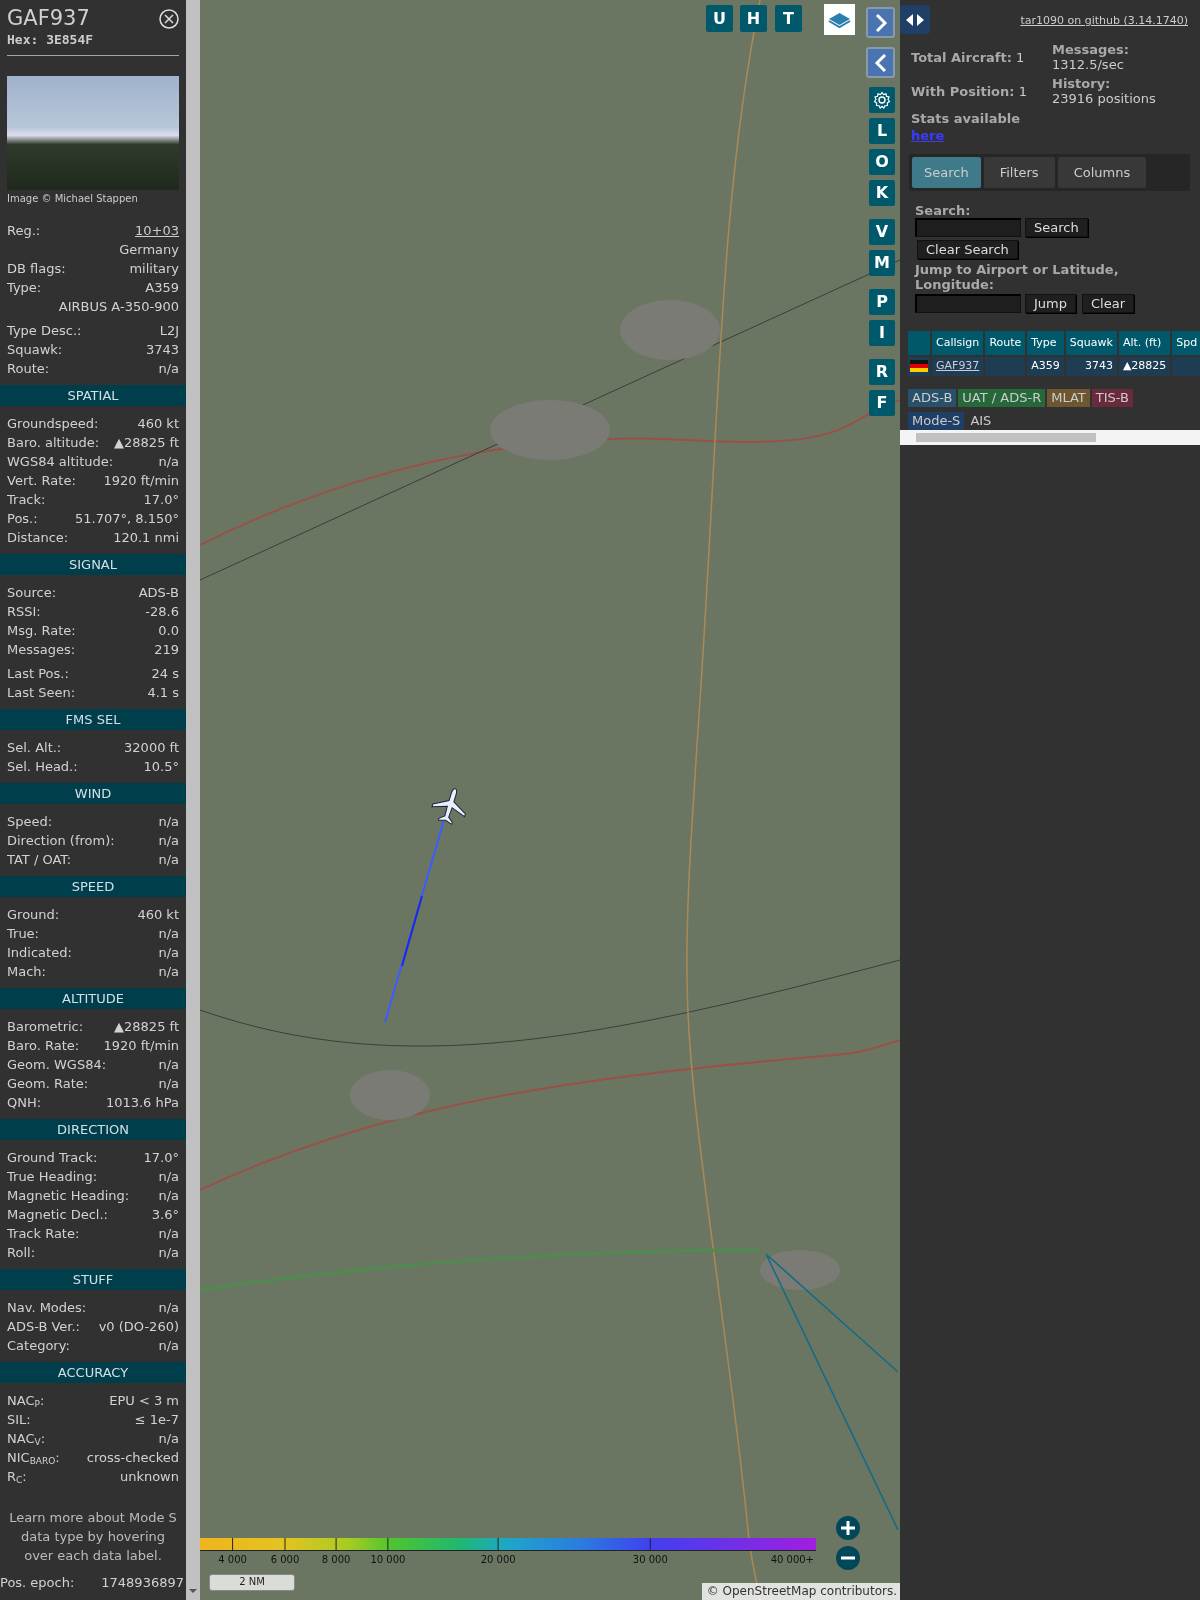 The height and width of the screenshot is (1600, 1200). I want to click on field-label: Last Seen:, so click(41, 693).